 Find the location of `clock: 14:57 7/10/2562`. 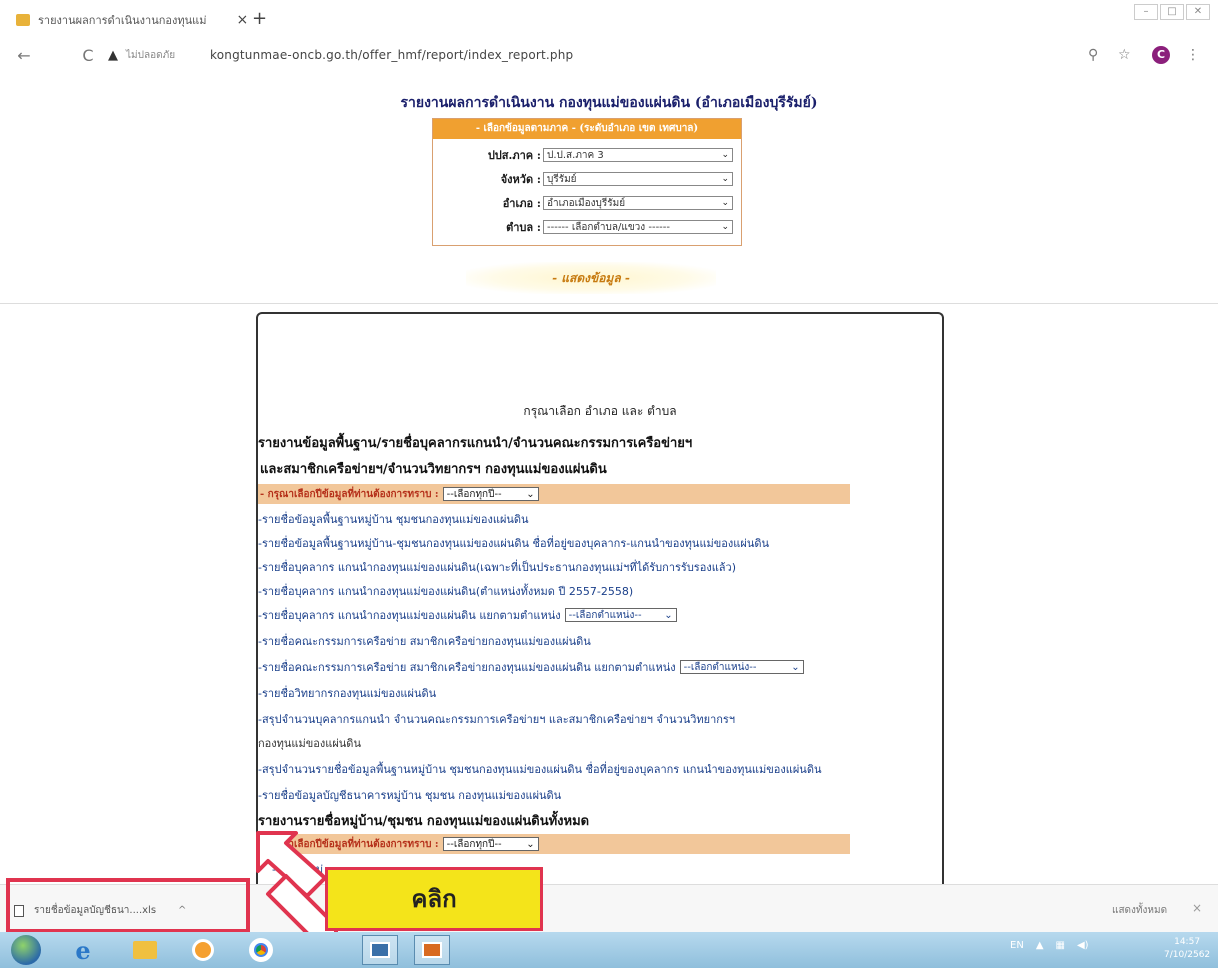

clock: 14:57 7/10/2562 is located at coordinates (1187, 949).